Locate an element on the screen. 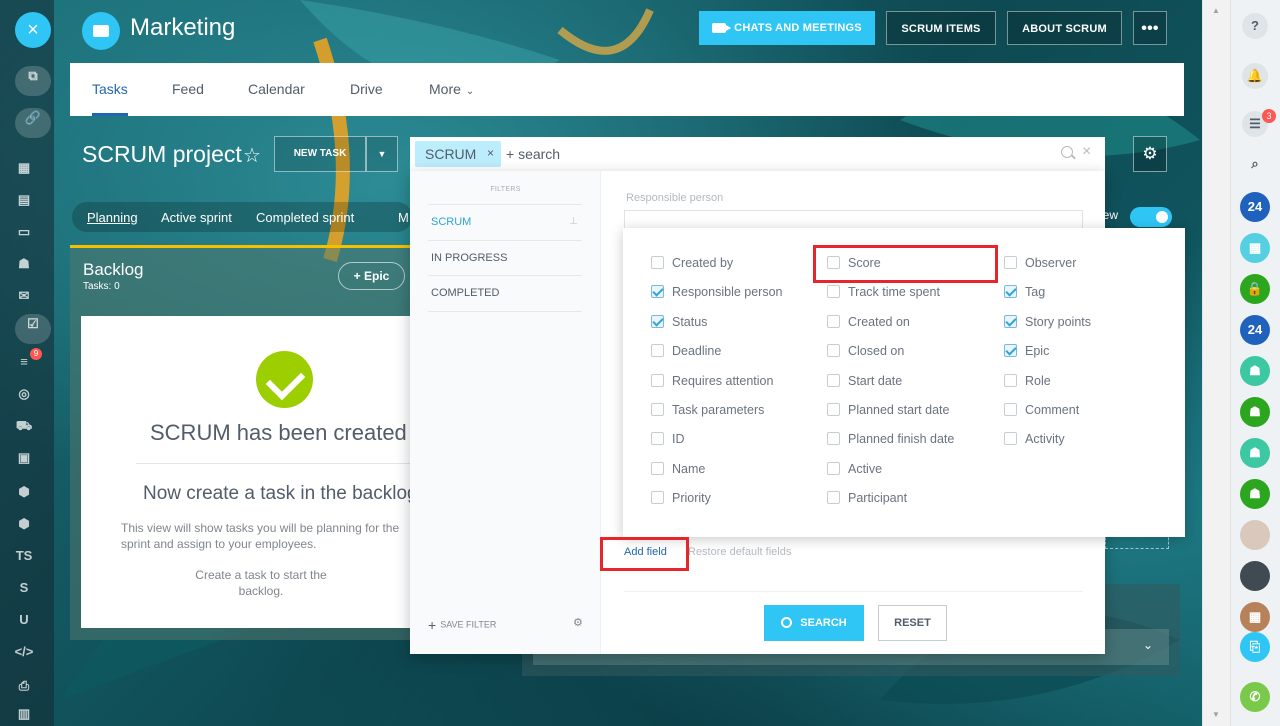  field-option-task-parameters: Task parameters is located at coordinates (707, 413).